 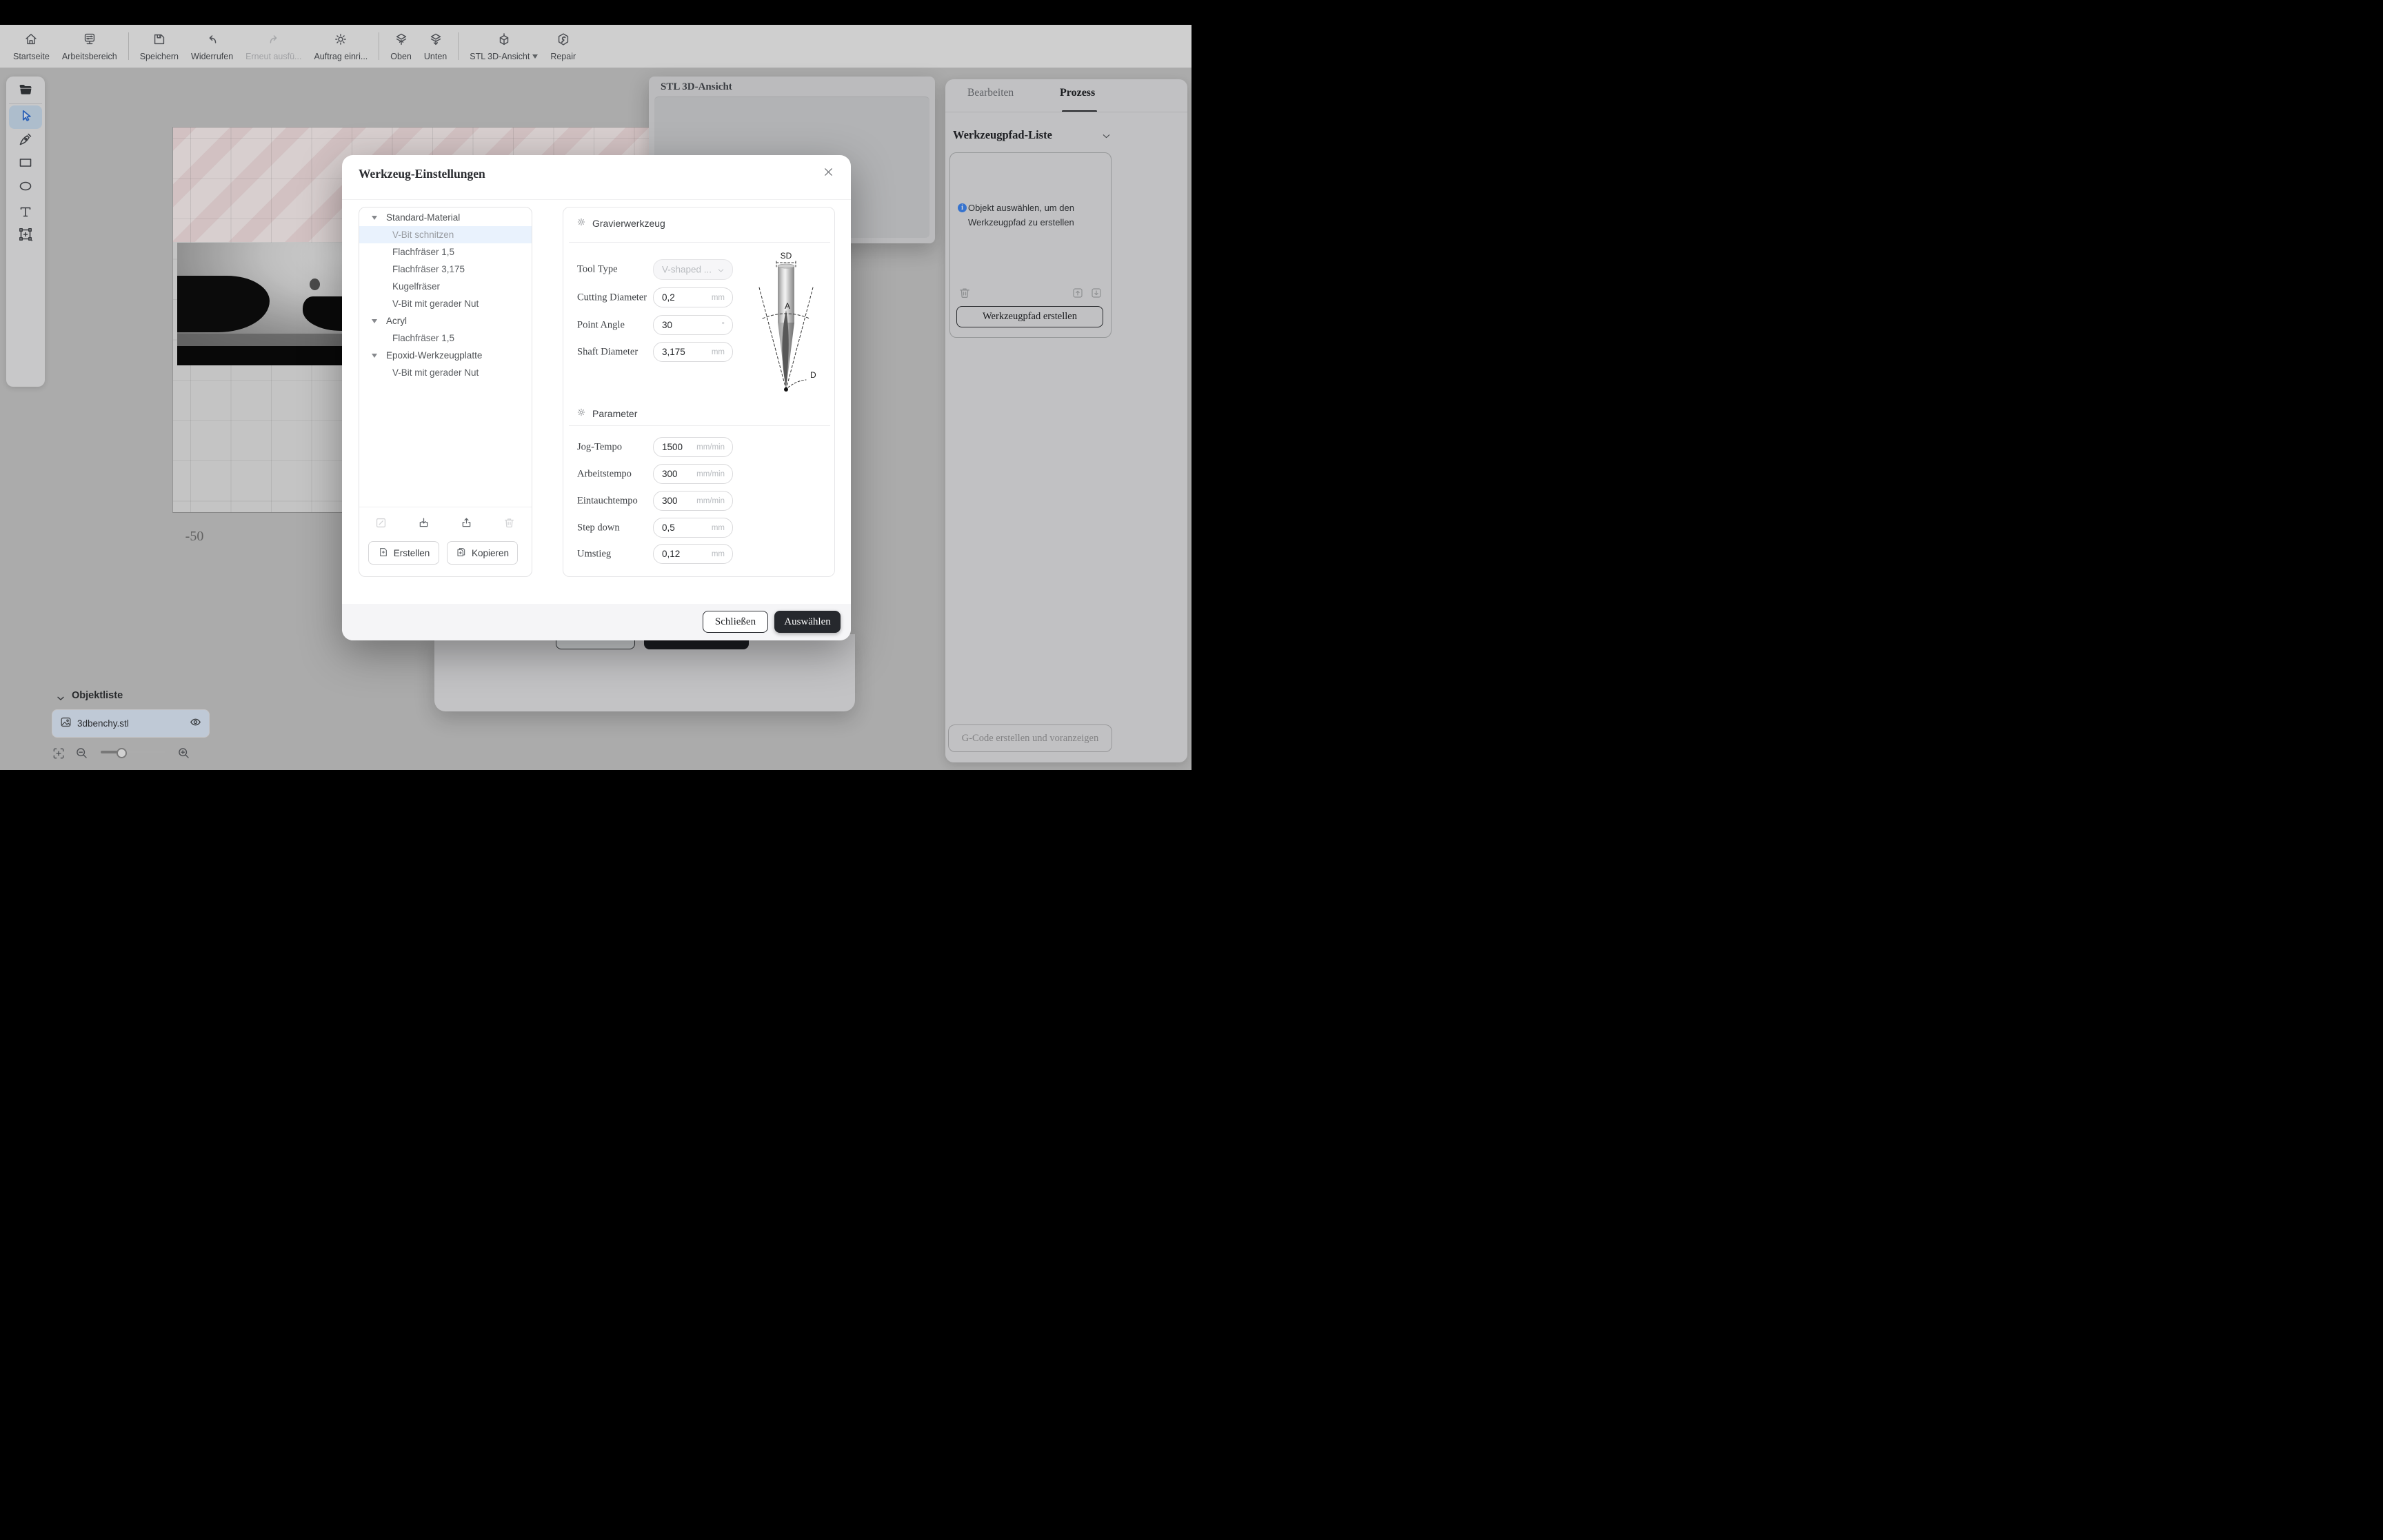 I want to click on jog-tempo-input-box: mm/min, so click(x=693, y=447).